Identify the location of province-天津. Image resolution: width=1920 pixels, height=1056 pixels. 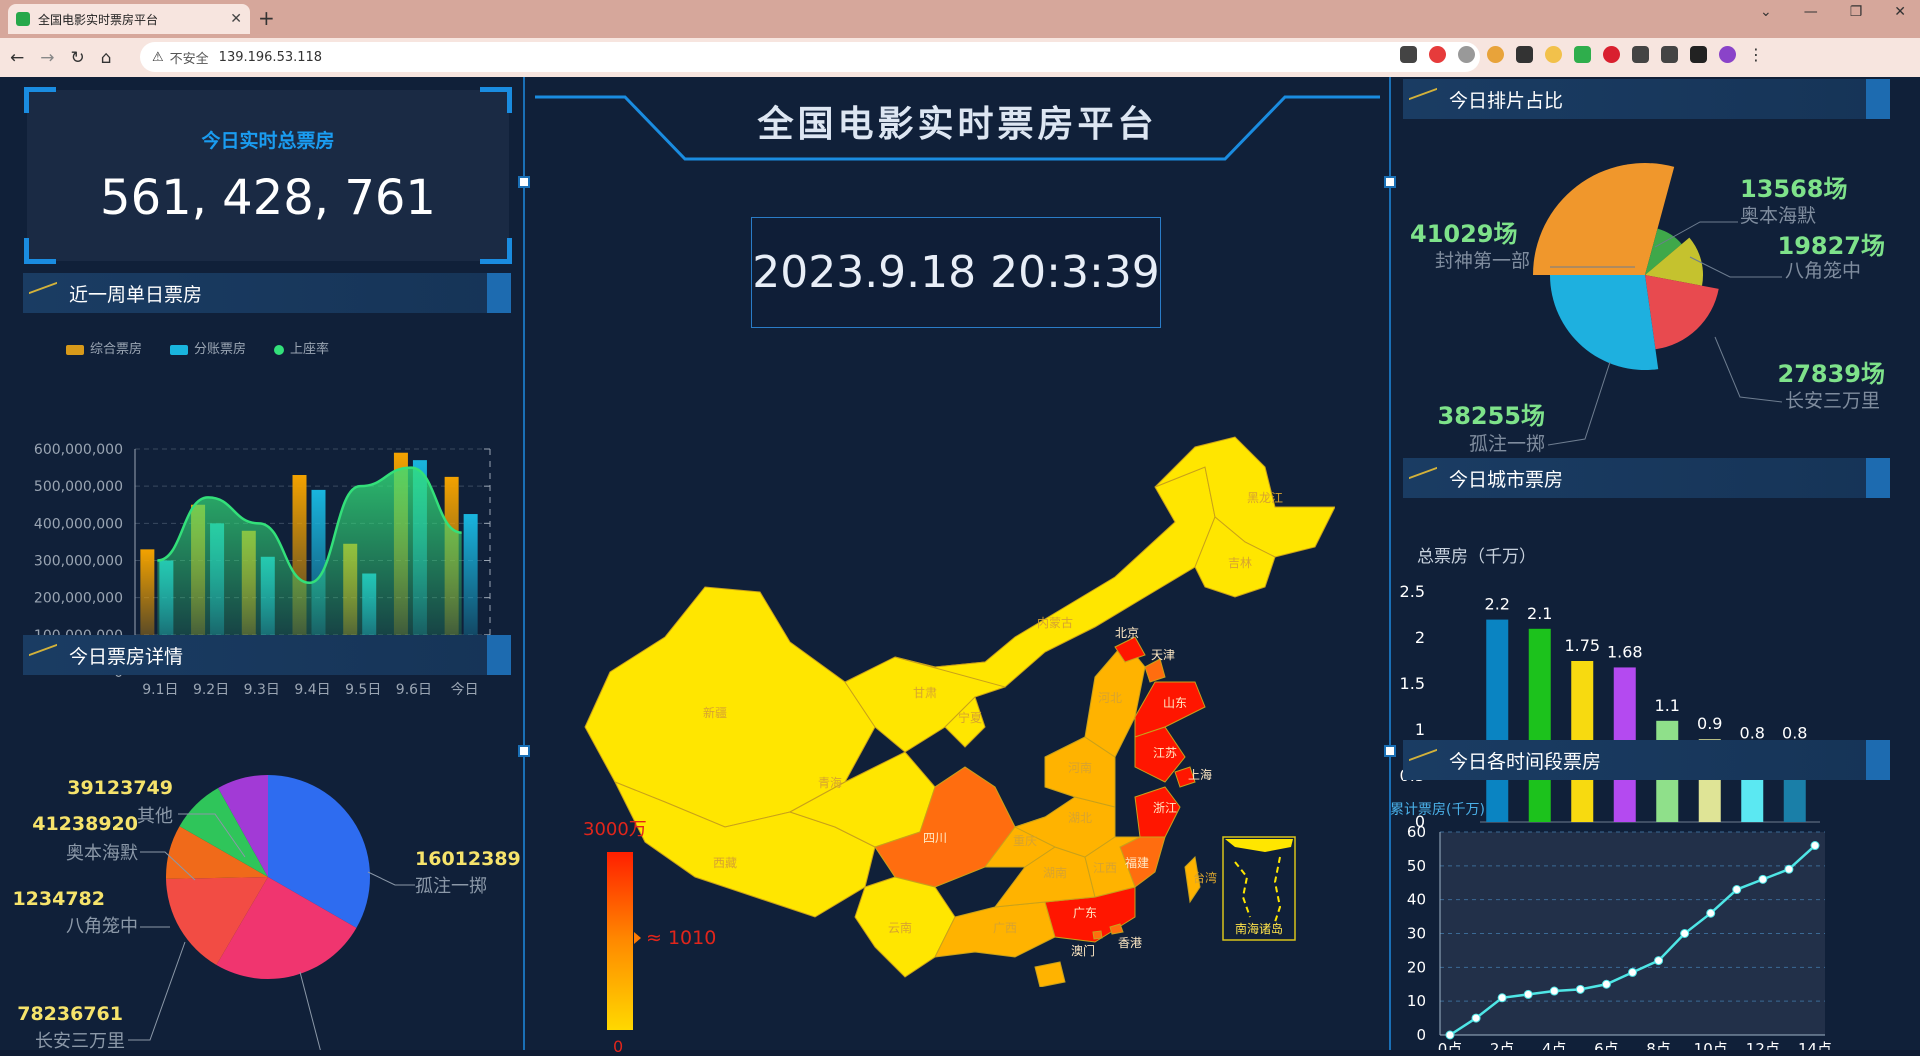
(1155, 670).